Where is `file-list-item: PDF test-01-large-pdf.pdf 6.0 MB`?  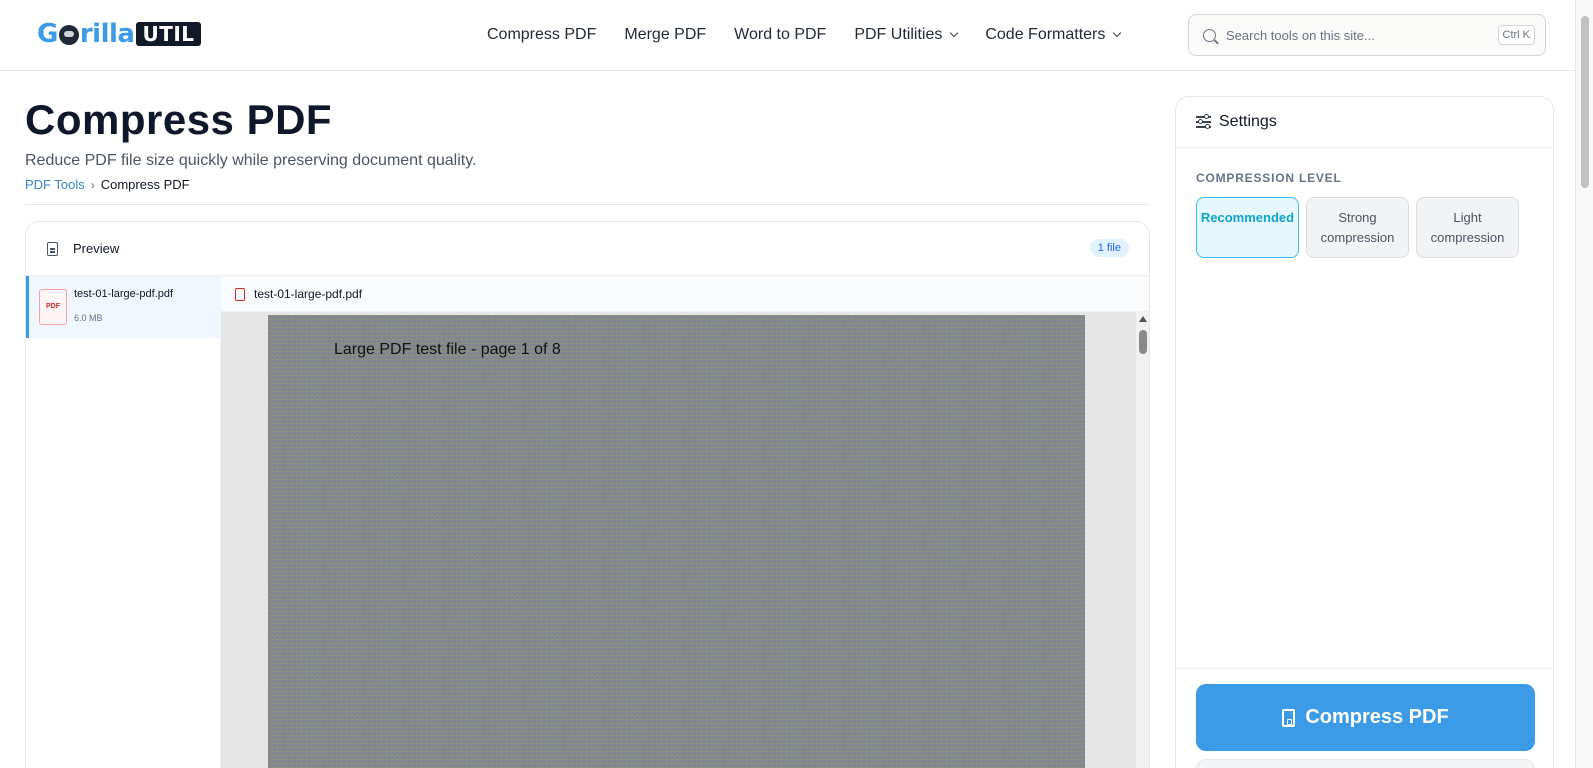 file-list-item: PDF test-01-large-pdf.pdf 6.0 MB is located at coordinates (123, 307).